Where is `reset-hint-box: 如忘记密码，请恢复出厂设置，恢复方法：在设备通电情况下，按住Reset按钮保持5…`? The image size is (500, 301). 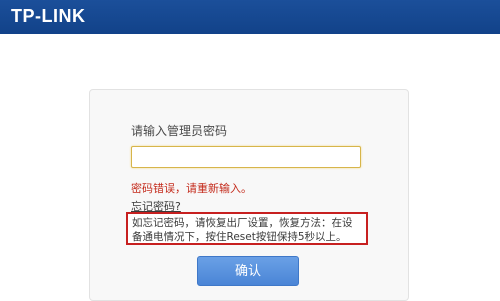 reset-hint-box: 如忘记密码，请恢复出厂设置，恢复方法：在设备通电情况下，按住Reset按钮保持5… is located at coordinates (247, 228).